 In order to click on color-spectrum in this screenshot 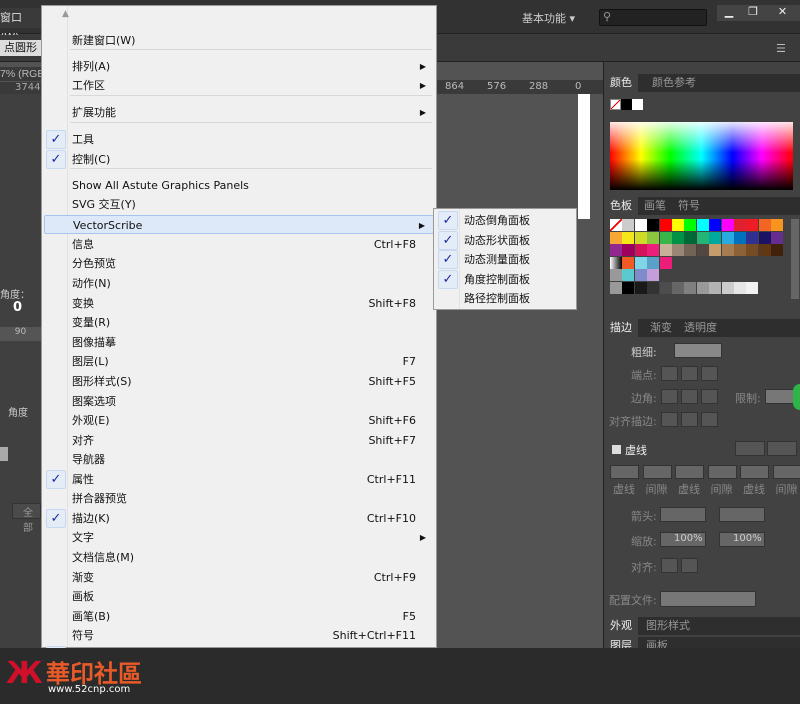, I will do `click(701, 156)`.